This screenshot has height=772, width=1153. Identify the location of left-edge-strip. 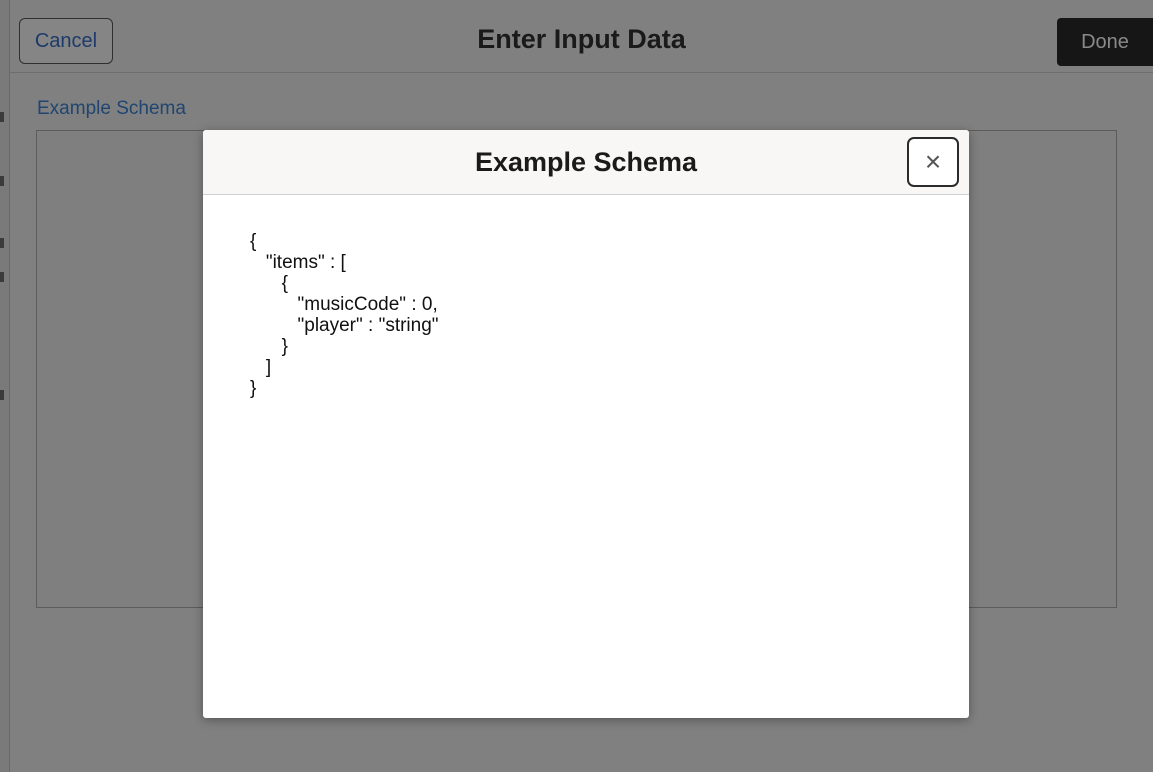
(5, 386).